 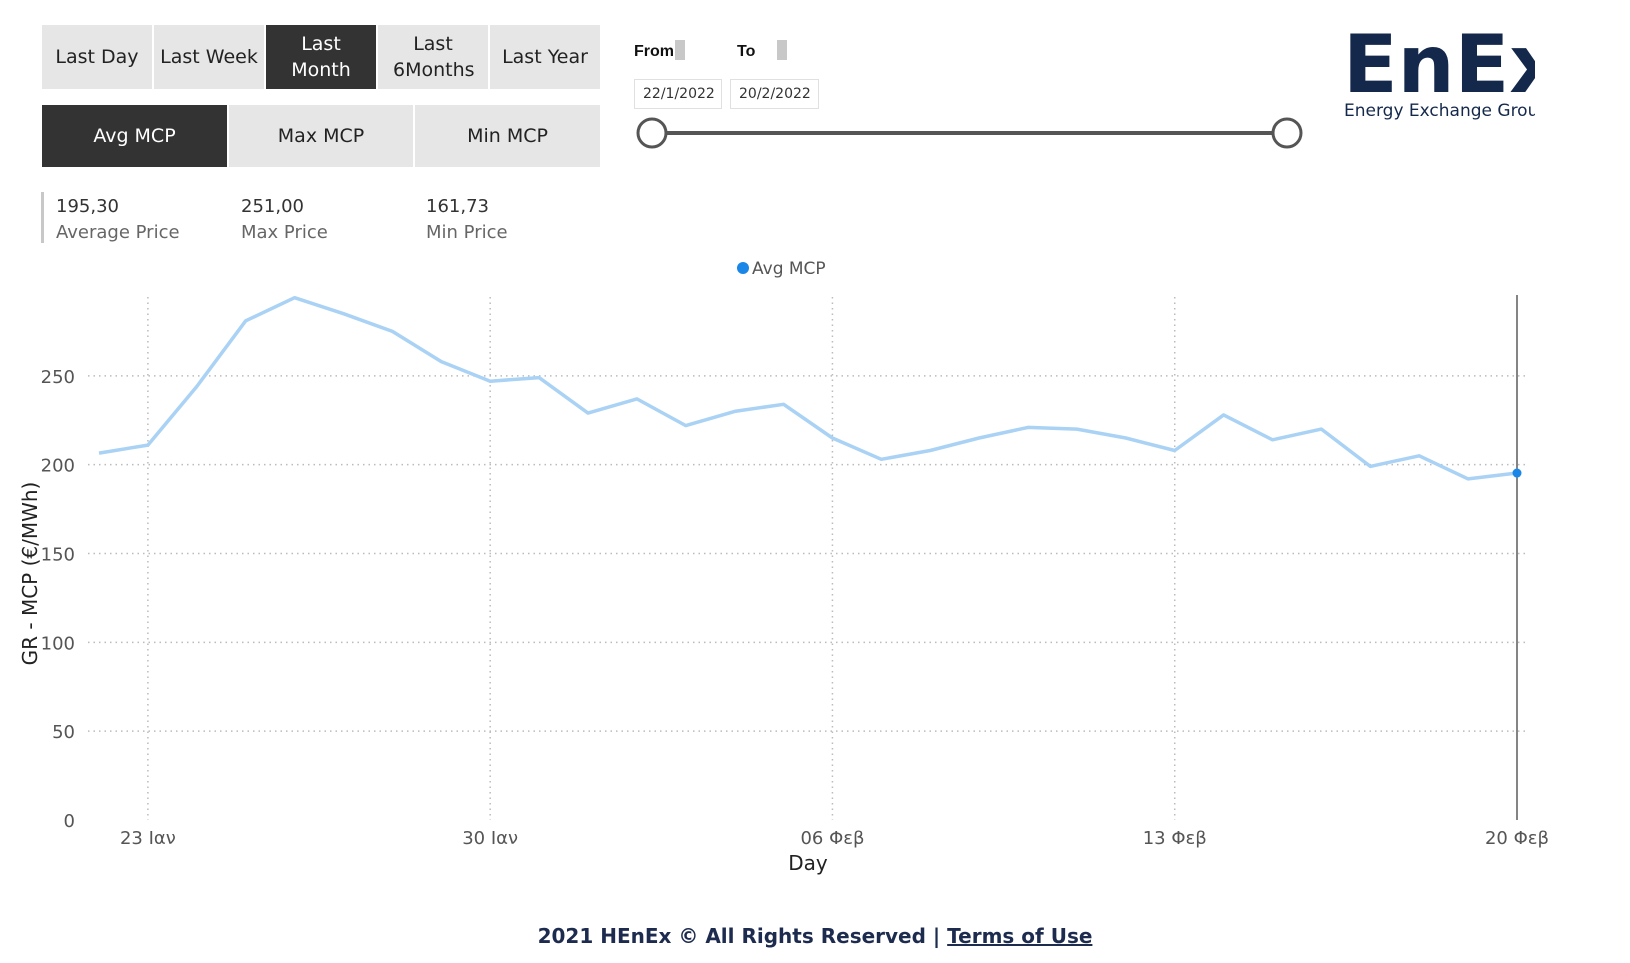 I want to click on x-tick-label: 30 Ιαν, so click(x=490, y=838).